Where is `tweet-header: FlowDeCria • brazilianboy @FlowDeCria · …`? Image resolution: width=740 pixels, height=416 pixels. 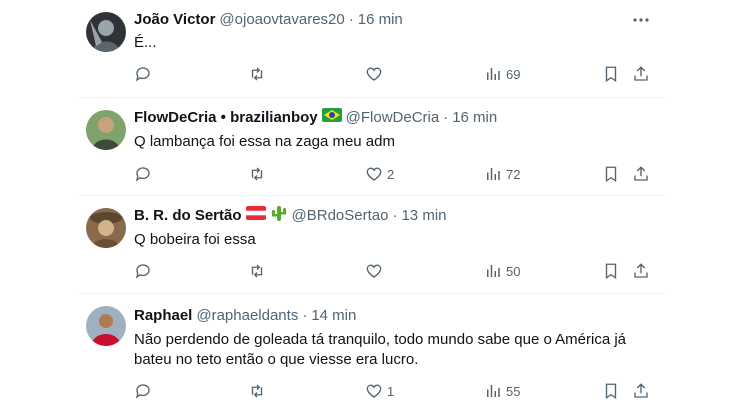 tweet-header: FlowDeCria • brazilianboy @FlowDeCria · … is located at coordinates (315, 118).